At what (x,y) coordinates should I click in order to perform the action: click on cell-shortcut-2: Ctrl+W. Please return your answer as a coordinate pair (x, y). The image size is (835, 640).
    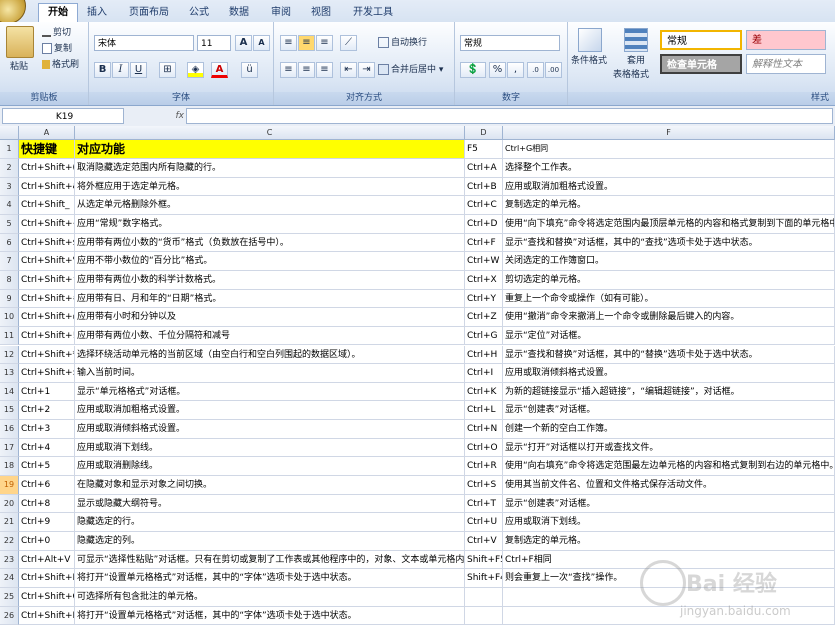
    Looking at the image, I should click on (484, 261).